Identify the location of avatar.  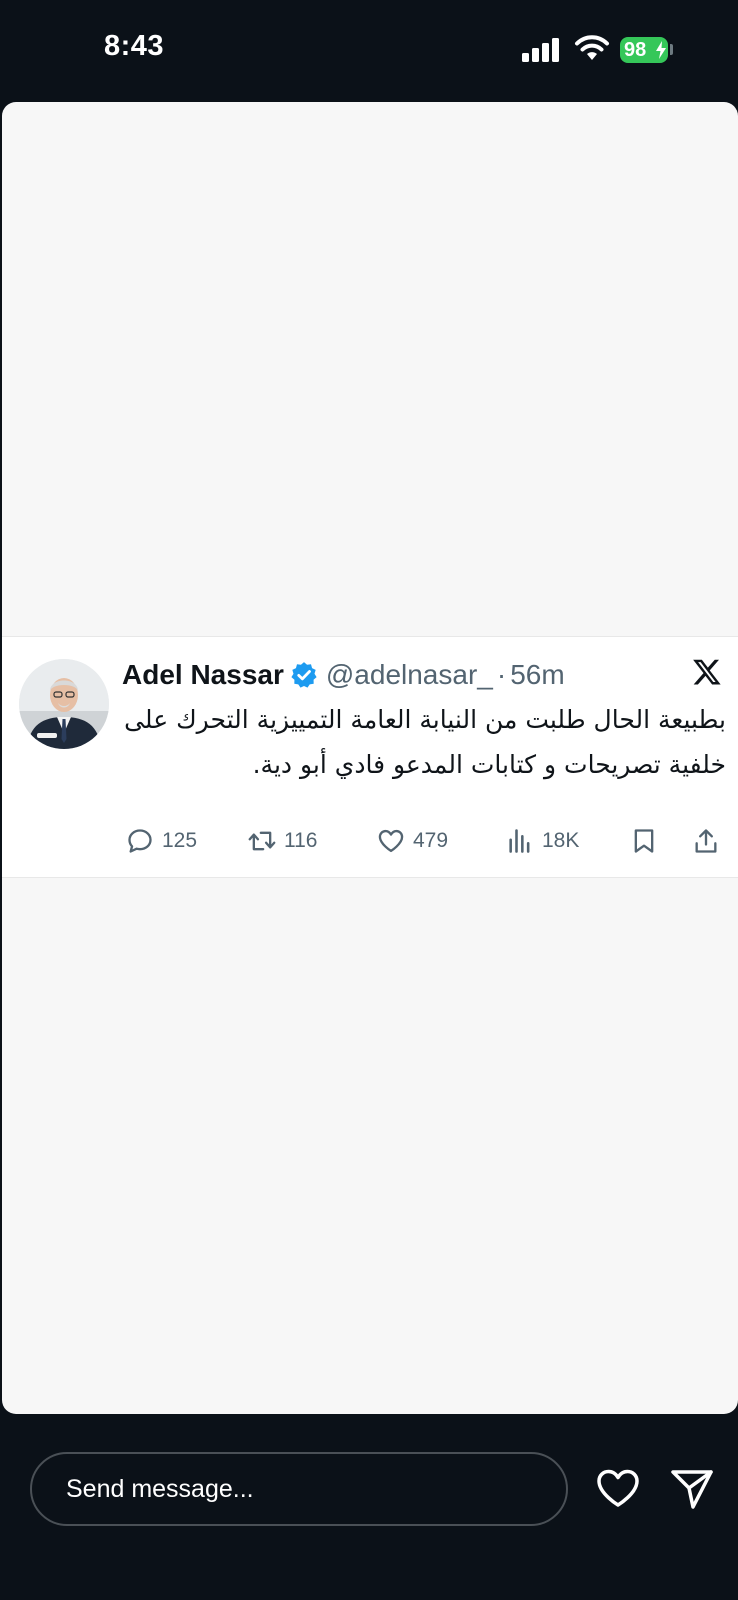
(64, 704).